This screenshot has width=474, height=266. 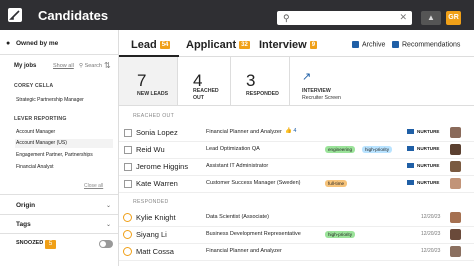 I want to click on user-avatar: GR, so click(x=453, y=18).